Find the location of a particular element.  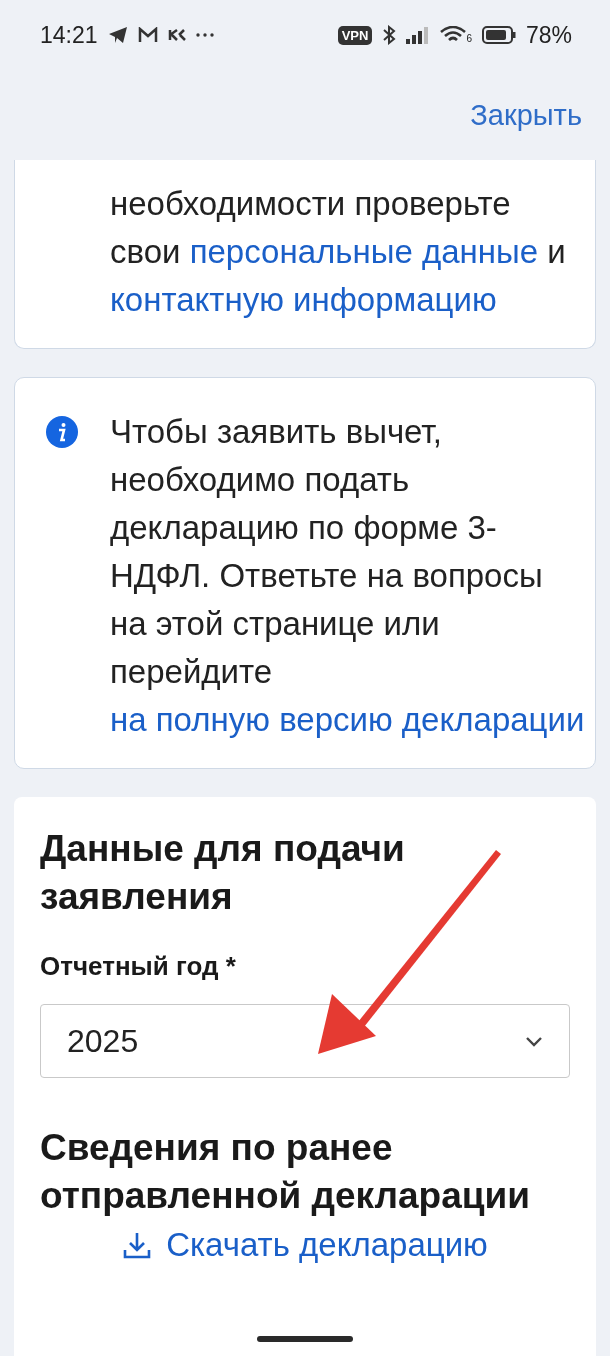

field-label: Отчетный год * is located at coordinates (138, 966).